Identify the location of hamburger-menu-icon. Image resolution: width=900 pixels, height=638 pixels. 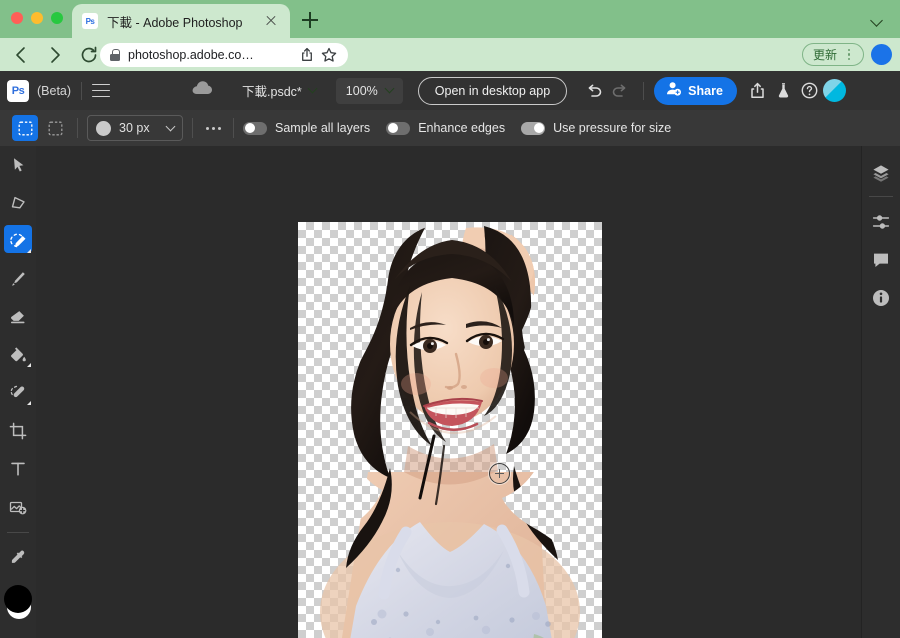
(101, 90).